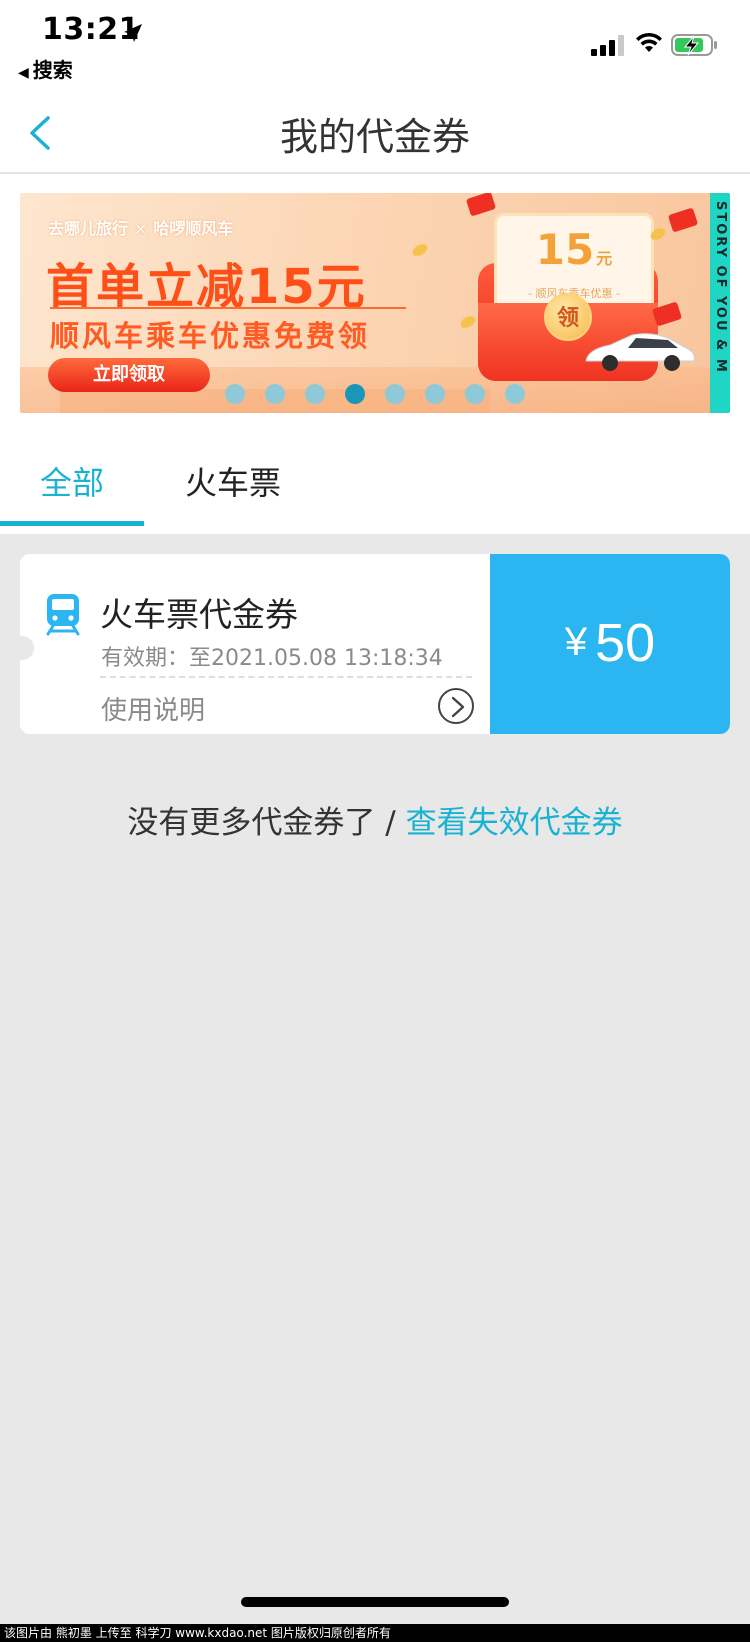  I want to click on carousel-dot-active, so click(355, 394).